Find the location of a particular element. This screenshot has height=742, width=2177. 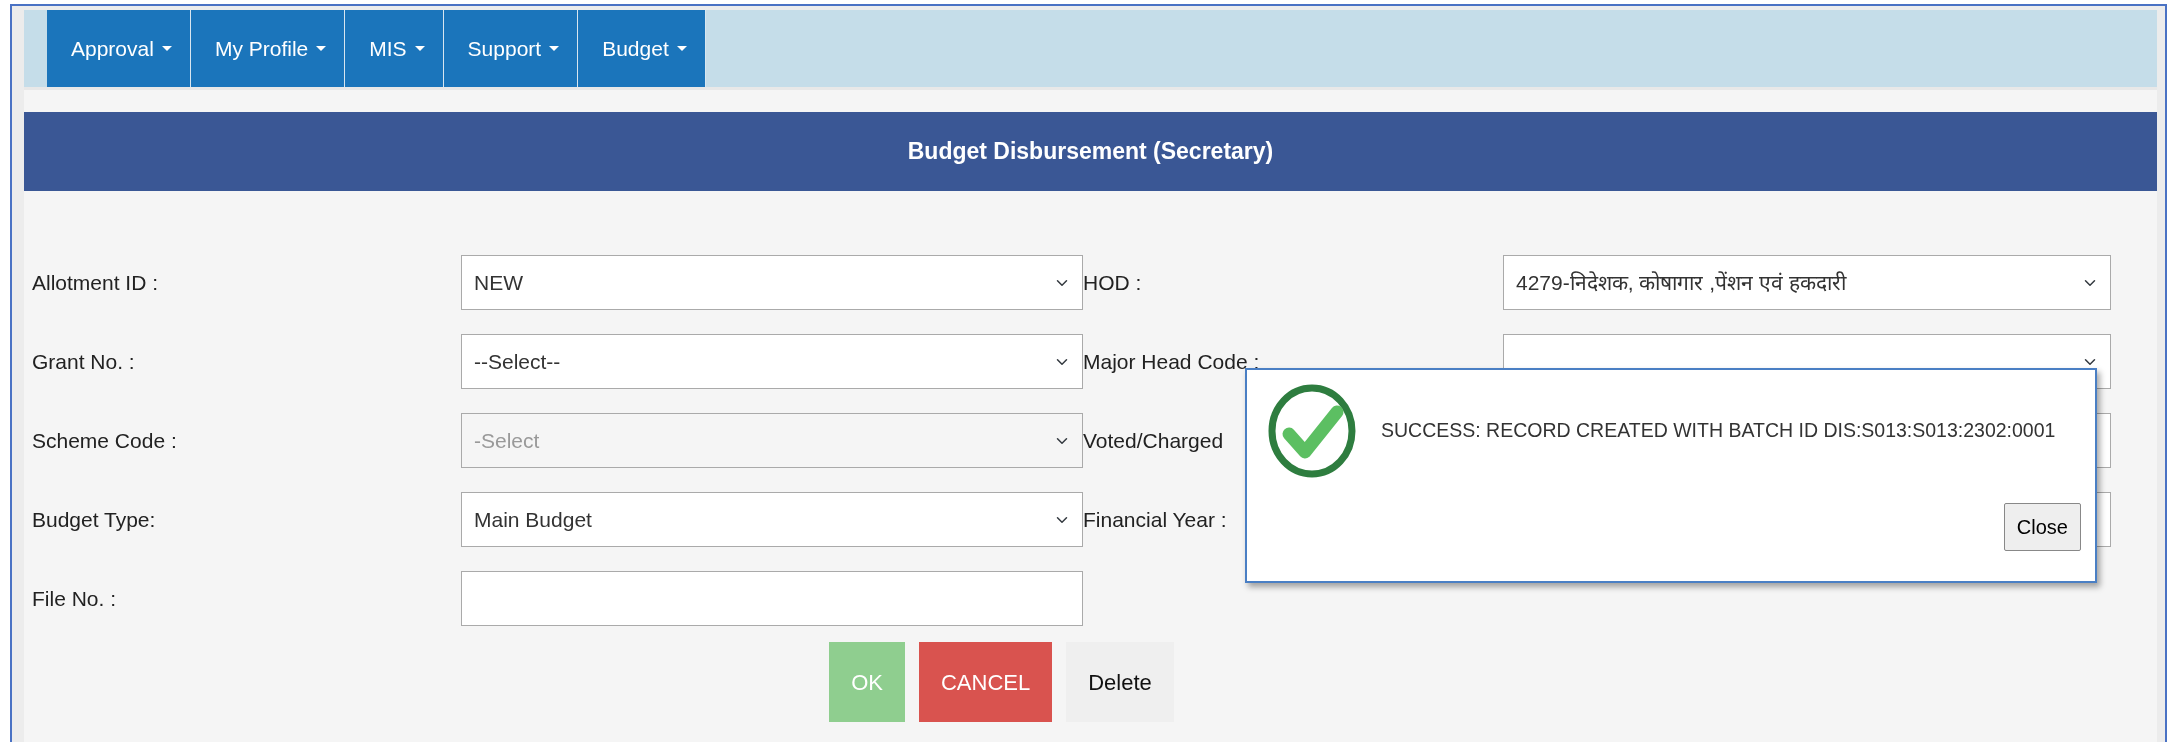

field-label: File No. : is located at coordinates (74, 598).